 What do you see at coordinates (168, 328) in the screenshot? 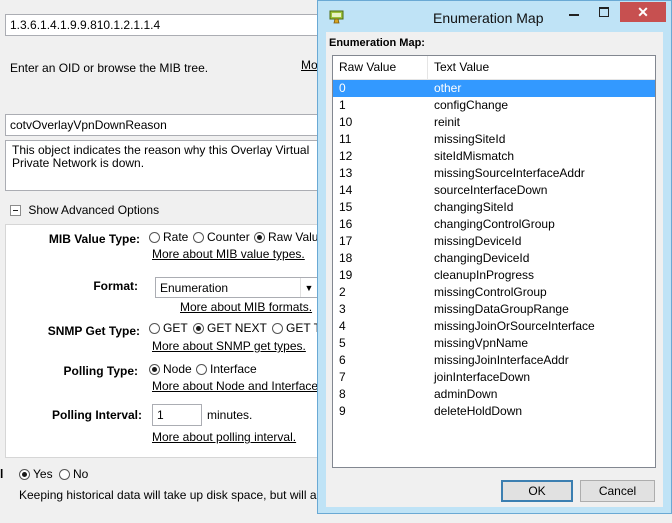
I see `radio-get: GET` at bounding box center [168, 328].